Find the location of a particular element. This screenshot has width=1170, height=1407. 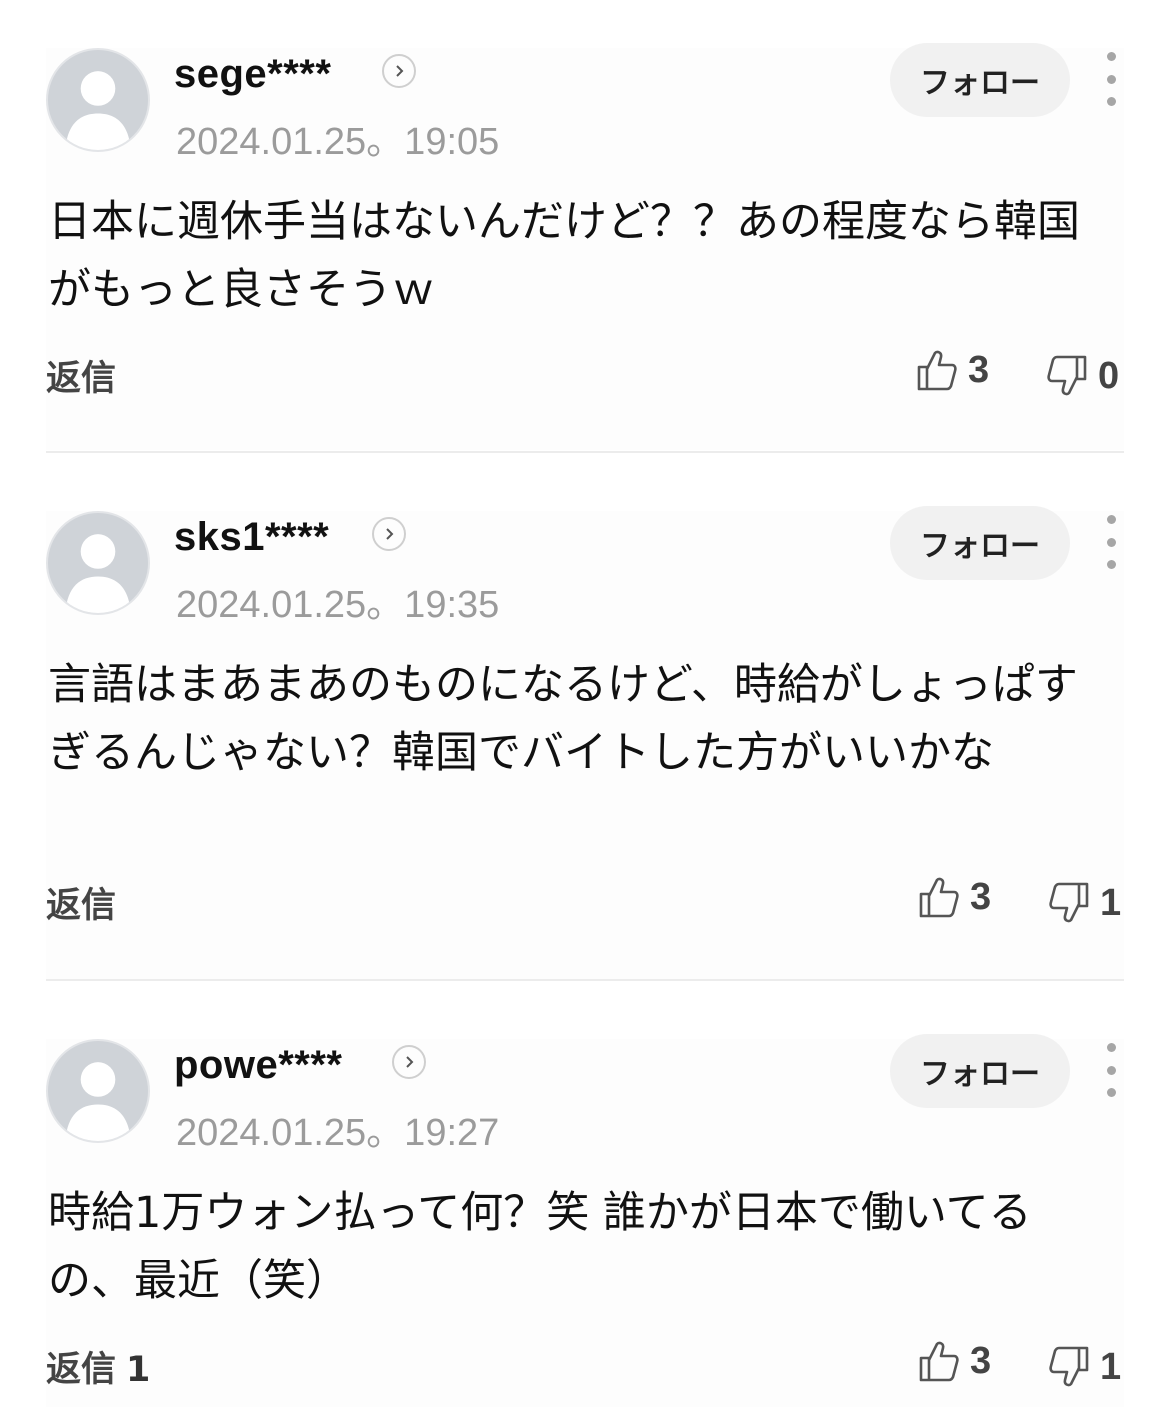

reply-count: 1 is located at coordinates (138, 1370).